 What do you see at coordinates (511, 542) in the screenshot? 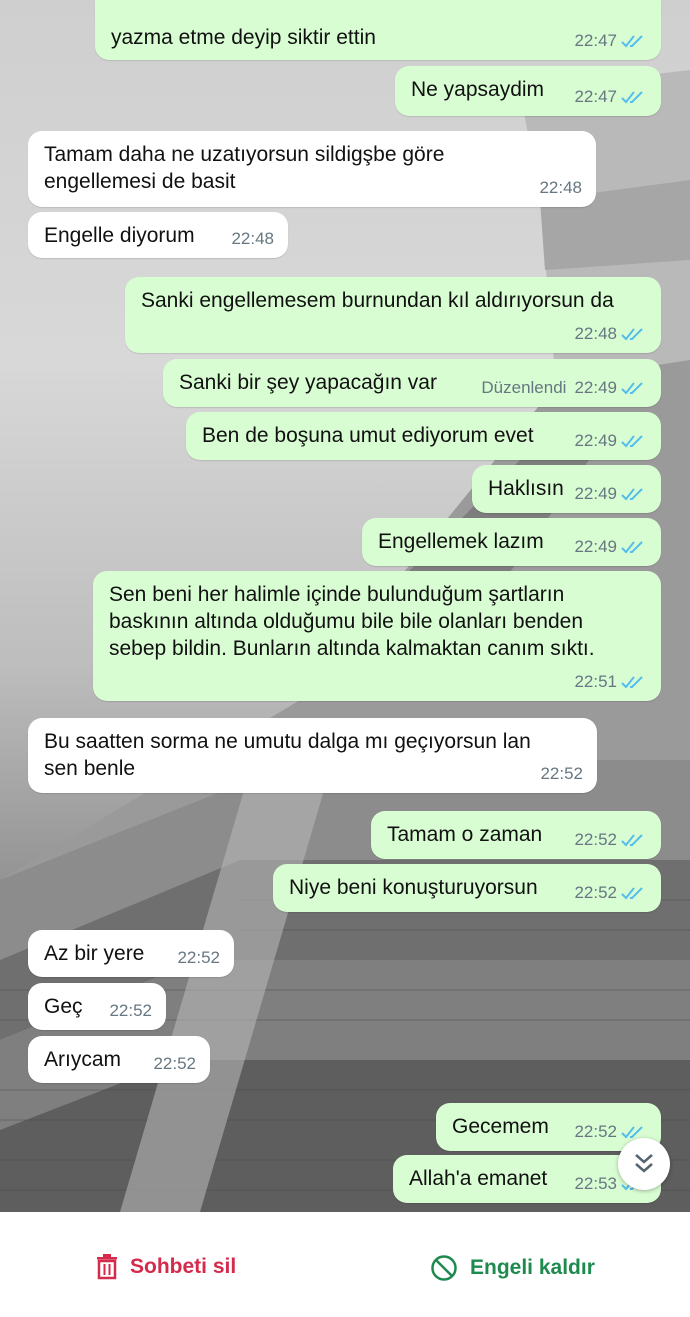
I see `message-bubble-outgoing: Engellemek lazım 22:49` at bounding box center [511, 542].